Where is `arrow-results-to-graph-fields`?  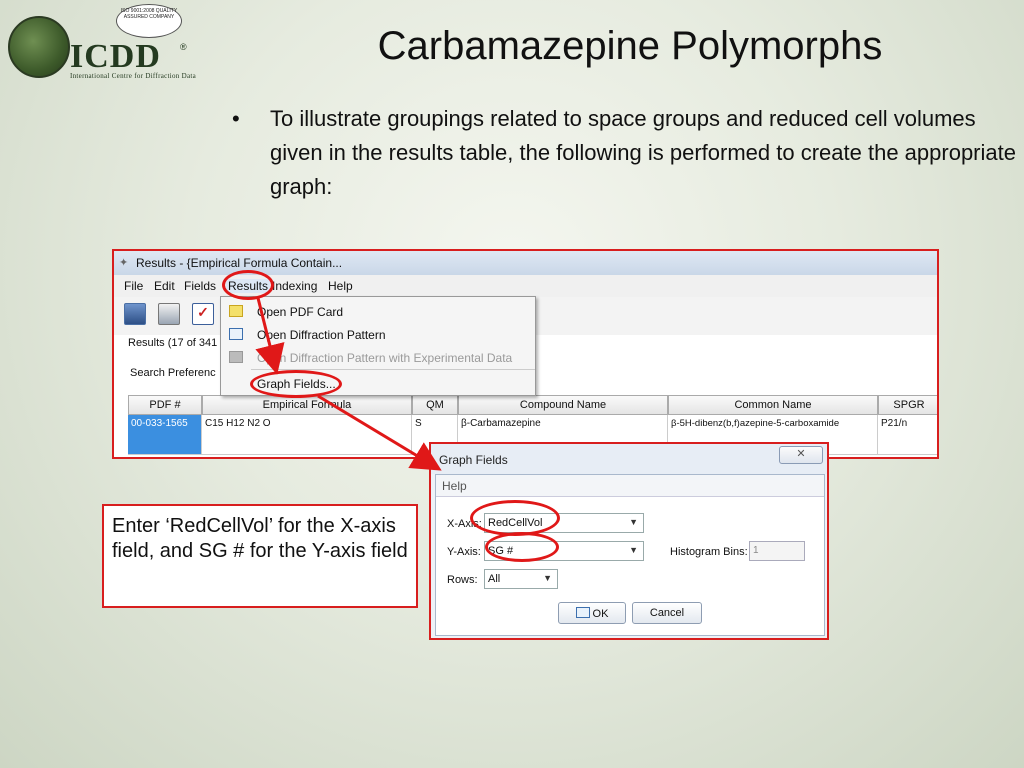 arrow-results-to-graph-fields is located at coordinates (270, 336).